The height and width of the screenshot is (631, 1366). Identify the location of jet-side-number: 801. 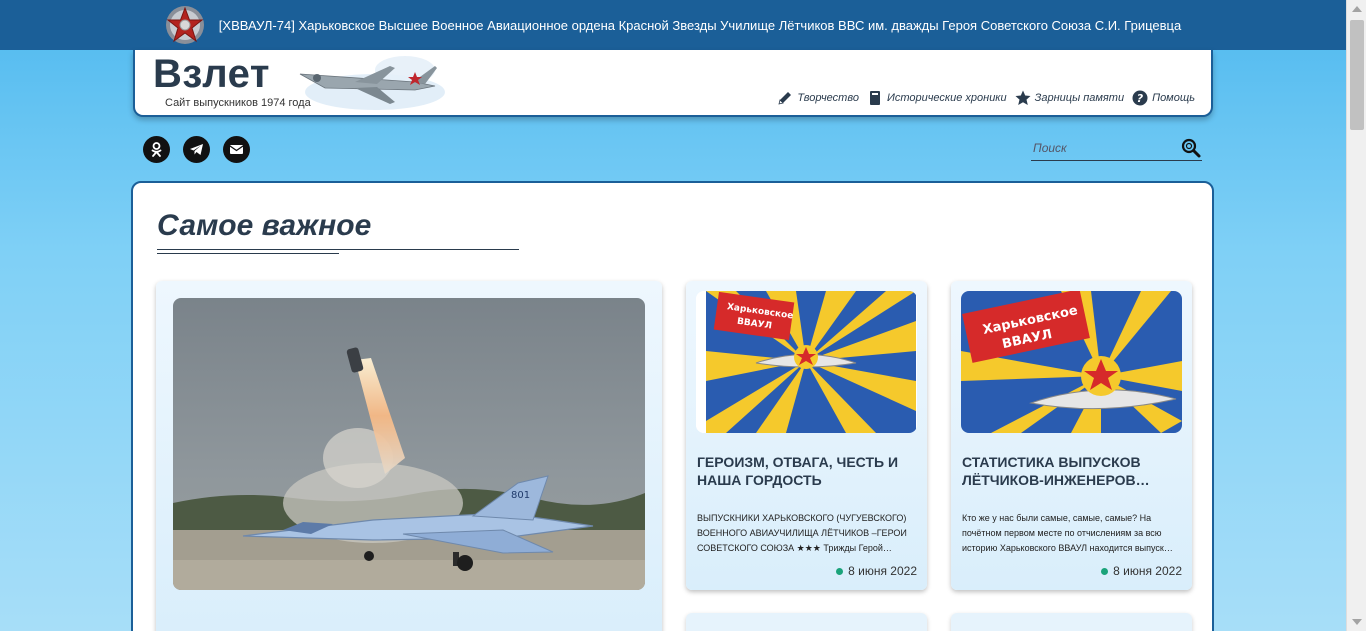
(520, 495).